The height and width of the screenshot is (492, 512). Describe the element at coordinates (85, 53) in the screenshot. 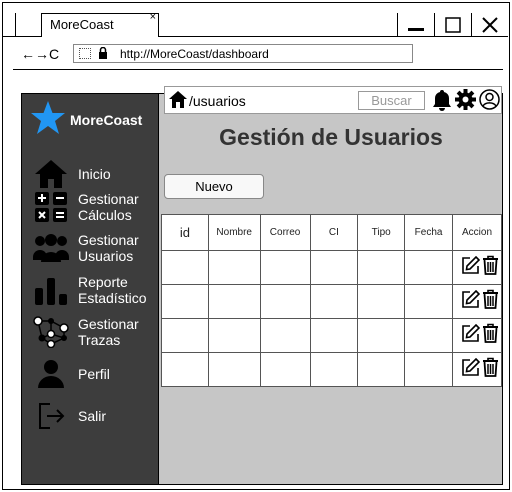

I see `site-info-icon` at that location.